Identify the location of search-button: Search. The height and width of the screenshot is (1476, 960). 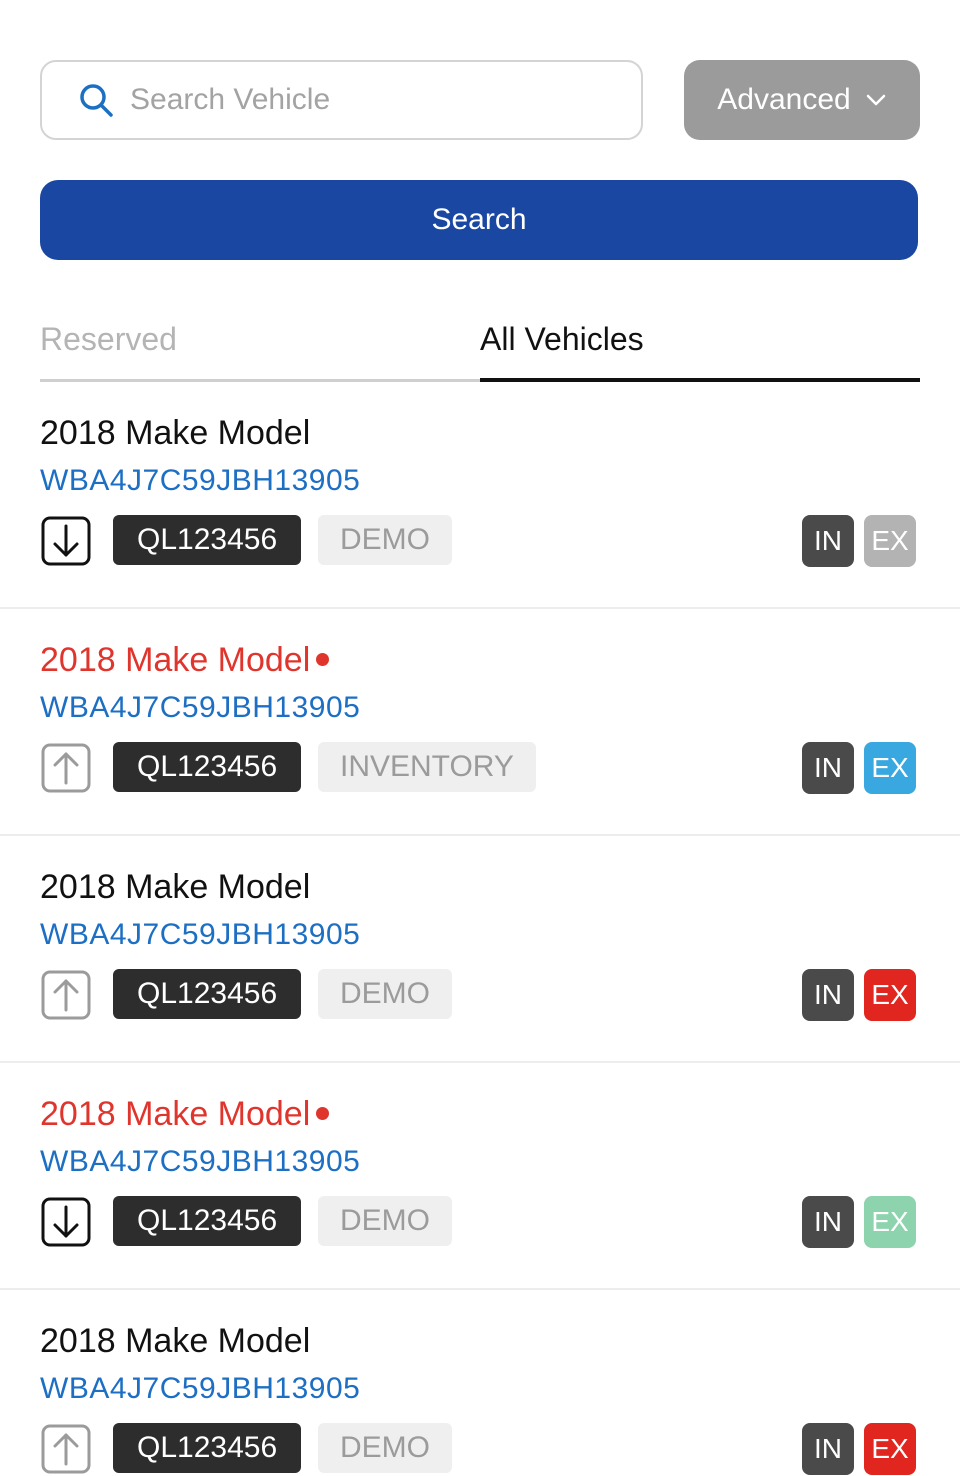
(479, 220).